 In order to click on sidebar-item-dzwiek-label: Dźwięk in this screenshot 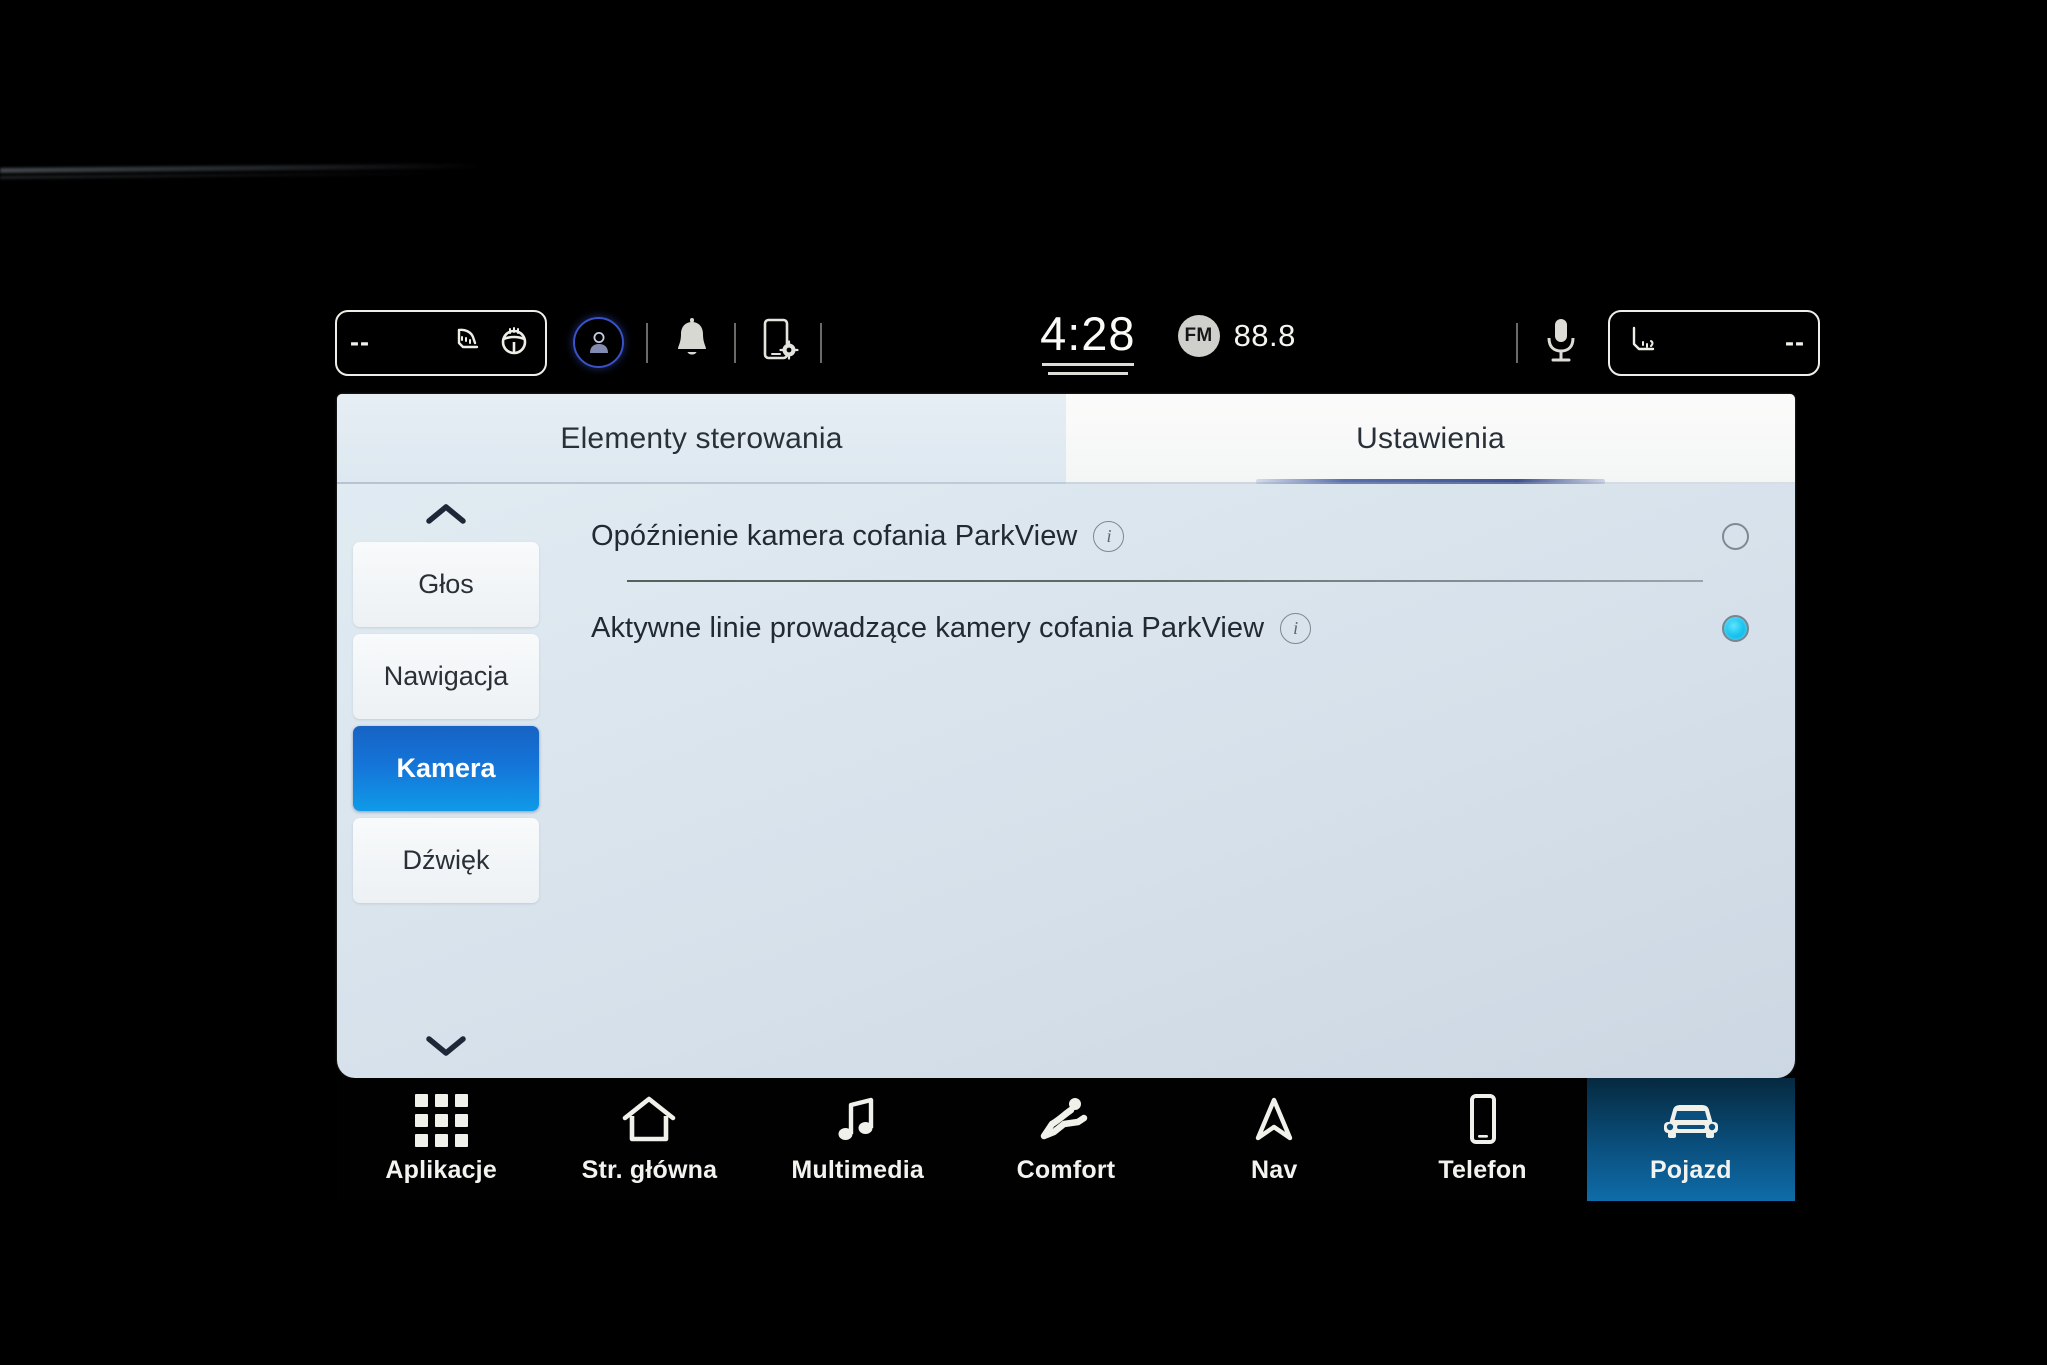, I will do `click(446, 860)`.